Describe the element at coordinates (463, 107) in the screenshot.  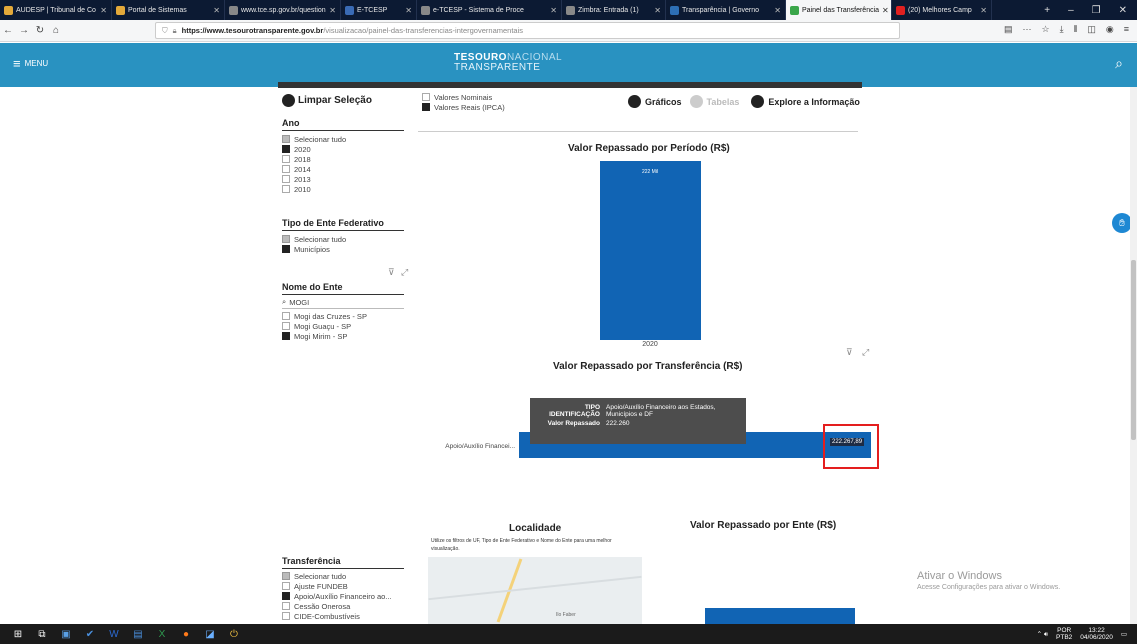
I see `valores-reais-option: Valores Reais (IPCA)` at that location.